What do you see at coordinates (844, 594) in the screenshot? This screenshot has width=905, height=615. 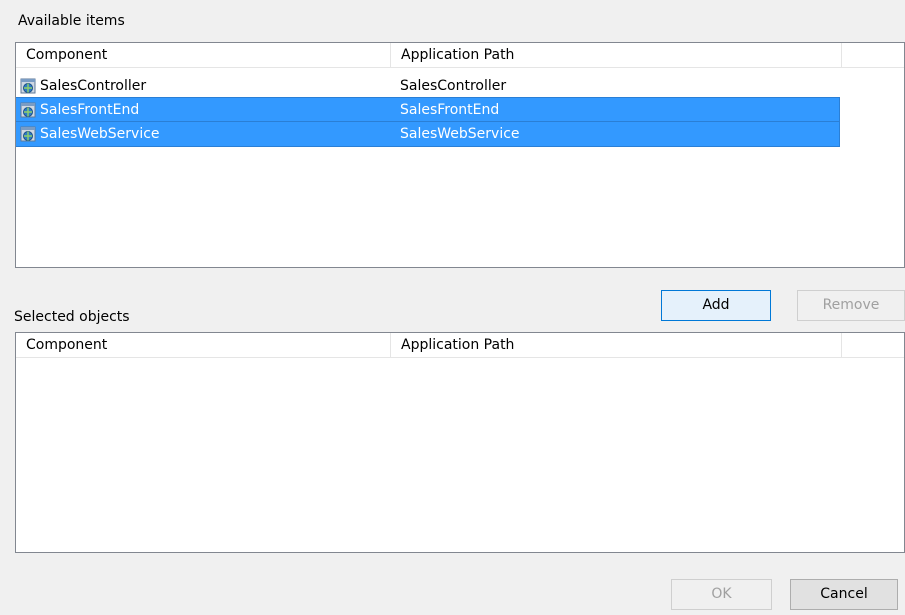 I see `cancel-button: Cancel` at bounding box center [844, 594].